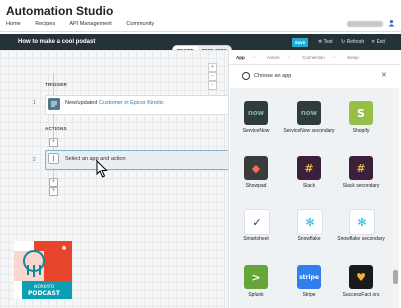 The width and height of the screenshot is (401, 308). I want to click on step-connection: Connection, so click(313, 57).